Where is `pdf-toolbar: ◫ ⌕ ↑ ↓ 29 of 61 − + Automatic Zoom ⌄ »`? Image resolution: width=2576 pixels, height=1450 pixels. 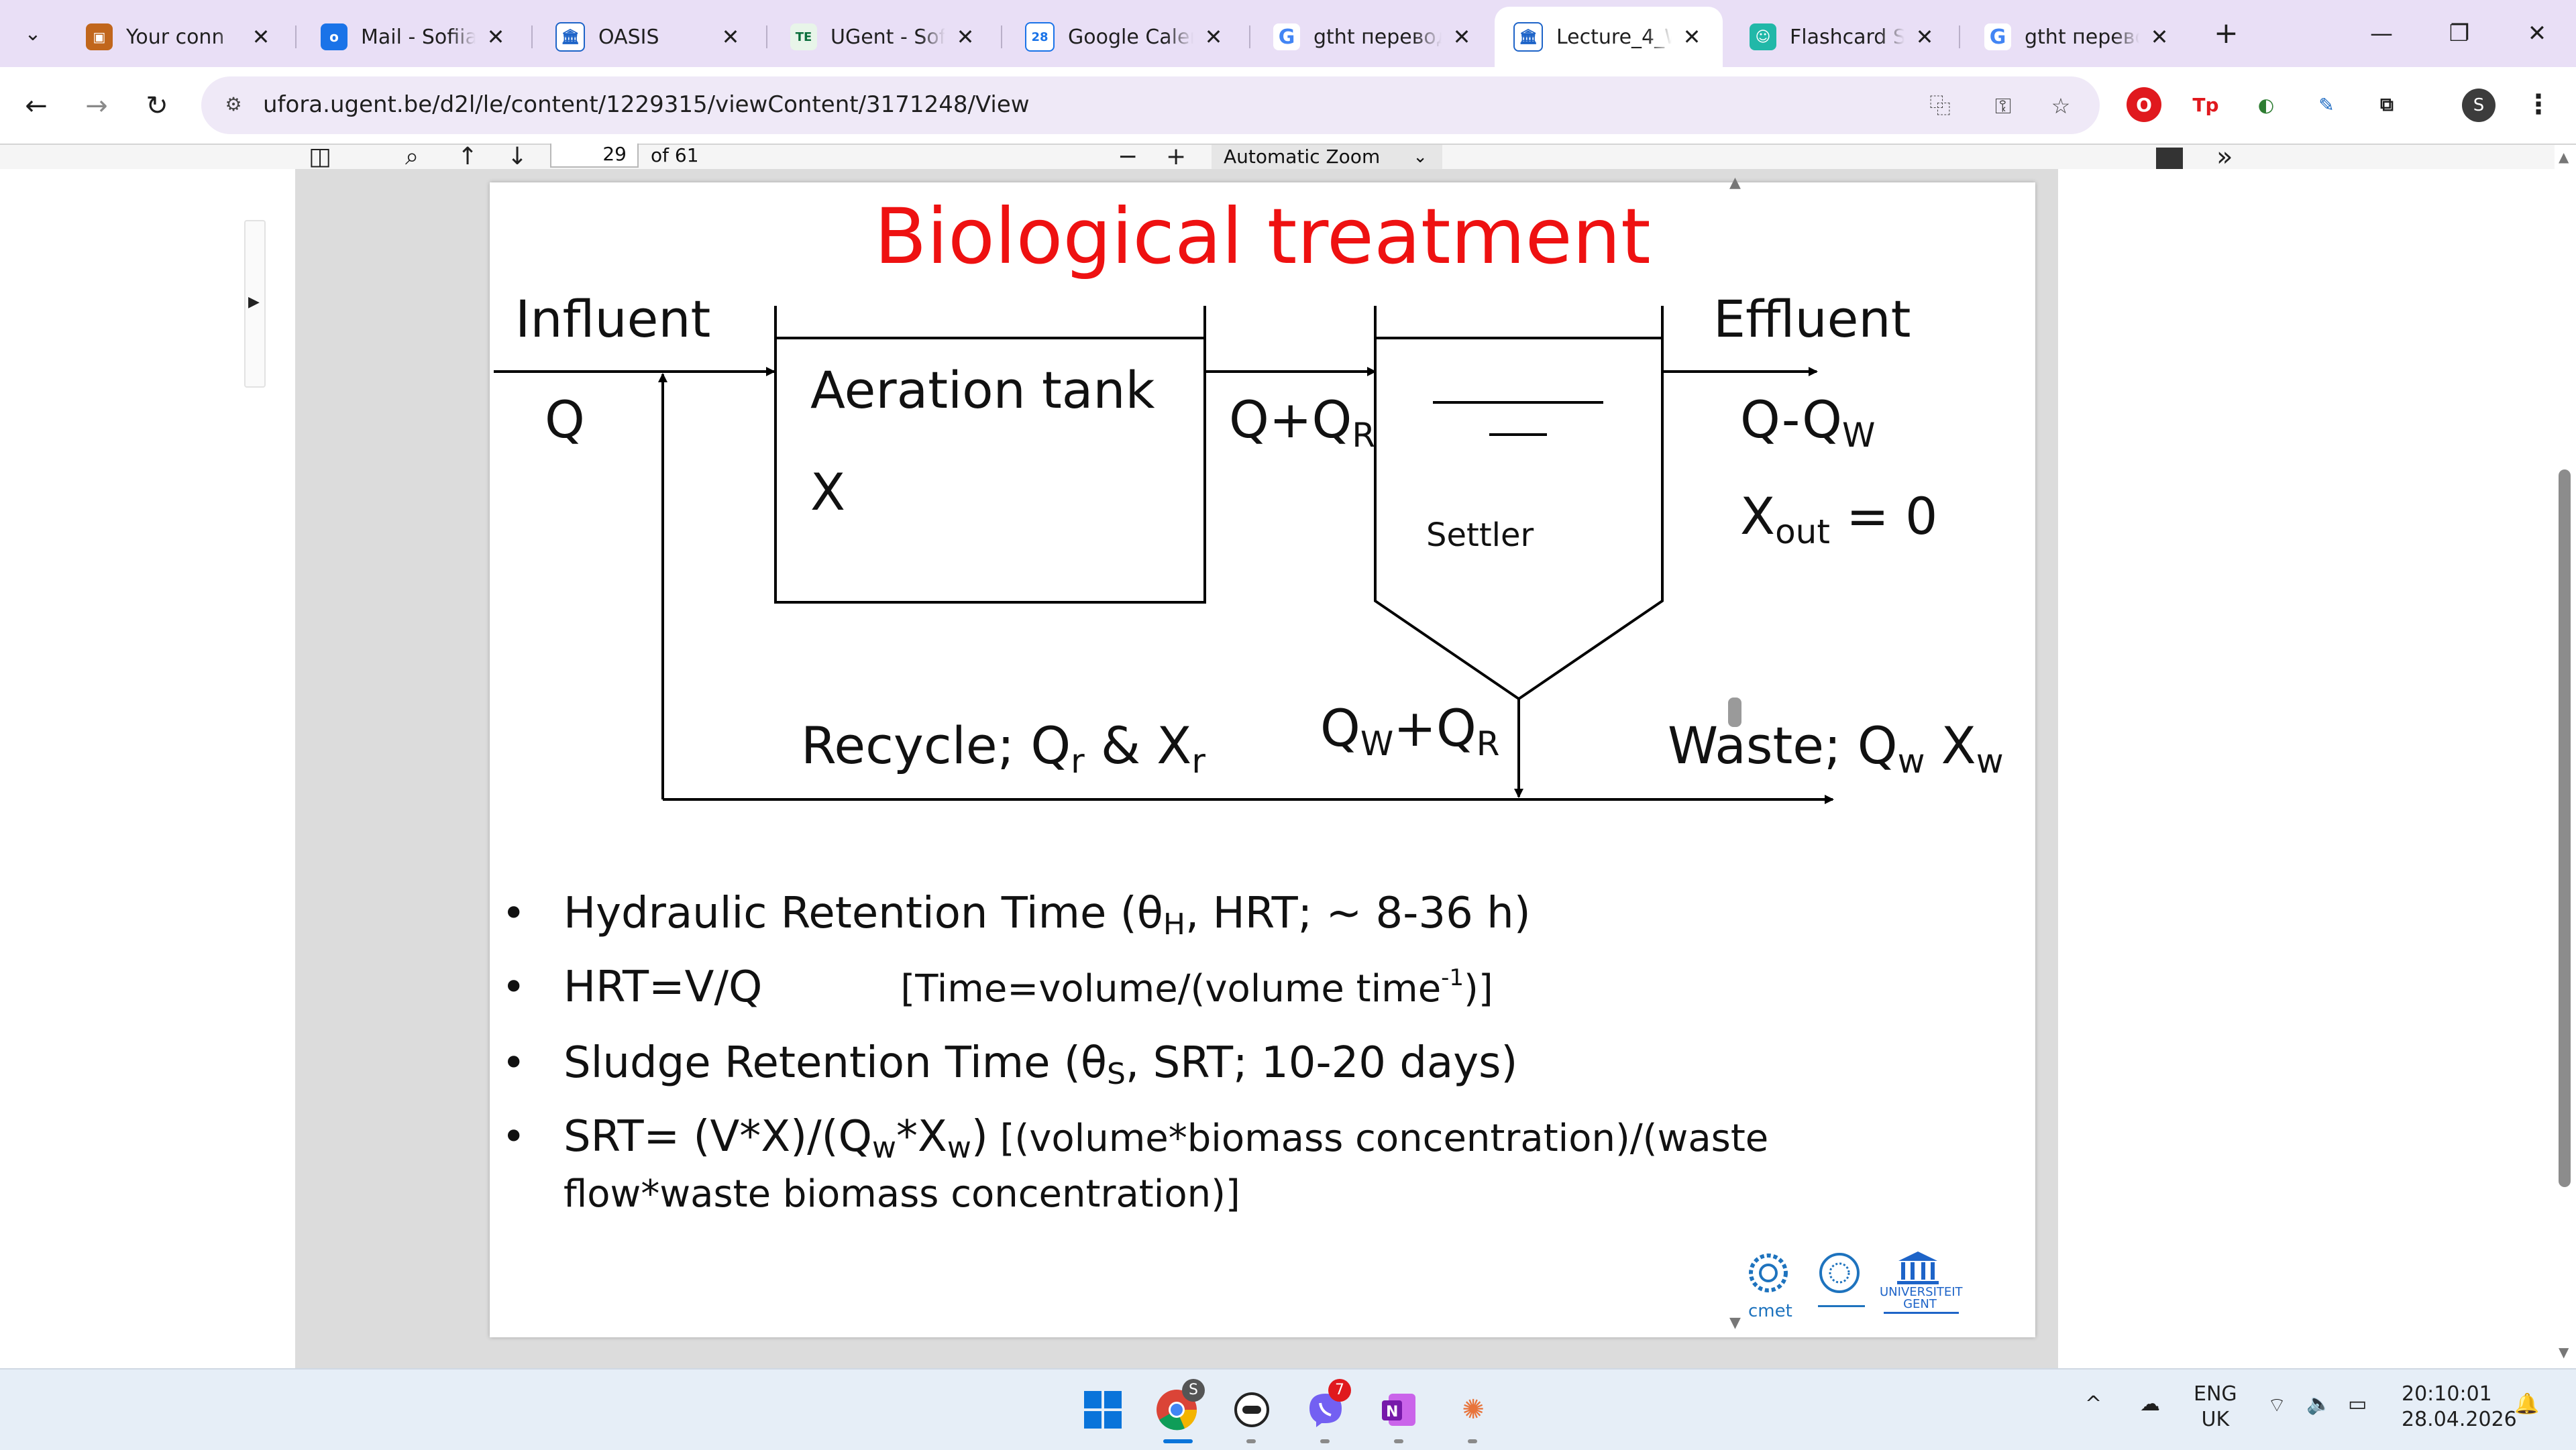
pdf-toolbar: ◫ ⌕ ↑ ↓ 29 of 61 − + Automatic Zoom ⌄ » is located at coordinates (1278, 158).